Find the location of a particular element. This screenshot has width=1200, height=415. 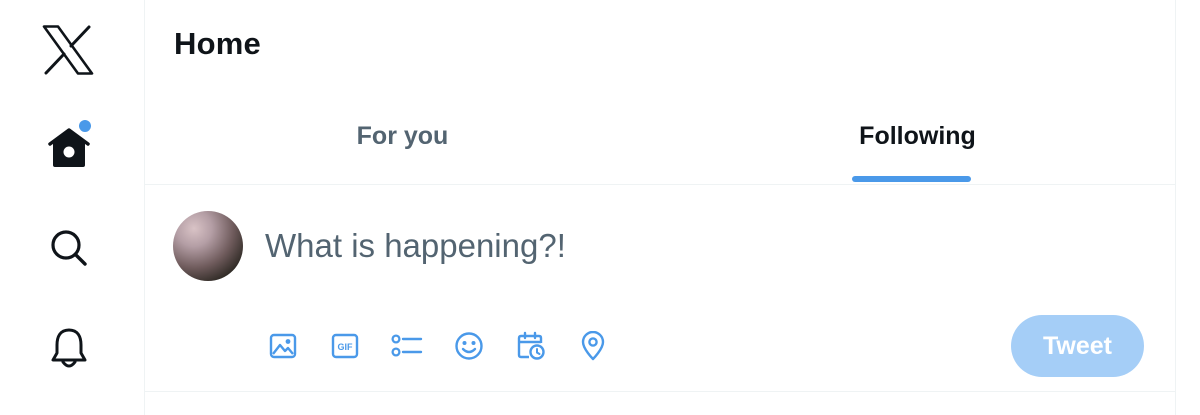

compose-input is located at coordinates (655, 246).